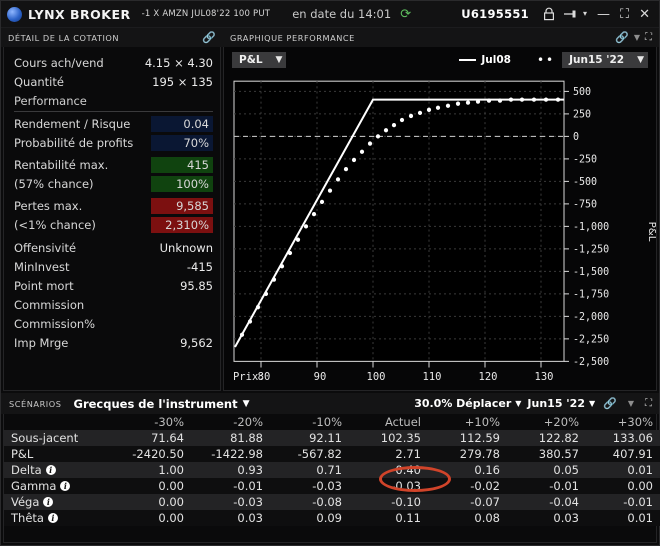 Image resolution: width=660 pixels, height=546 pixels. What do you see at coordinates (482, 422) in the screenshot?
I see `column-header-plus10: +10%` at bounding box center [482, 422].